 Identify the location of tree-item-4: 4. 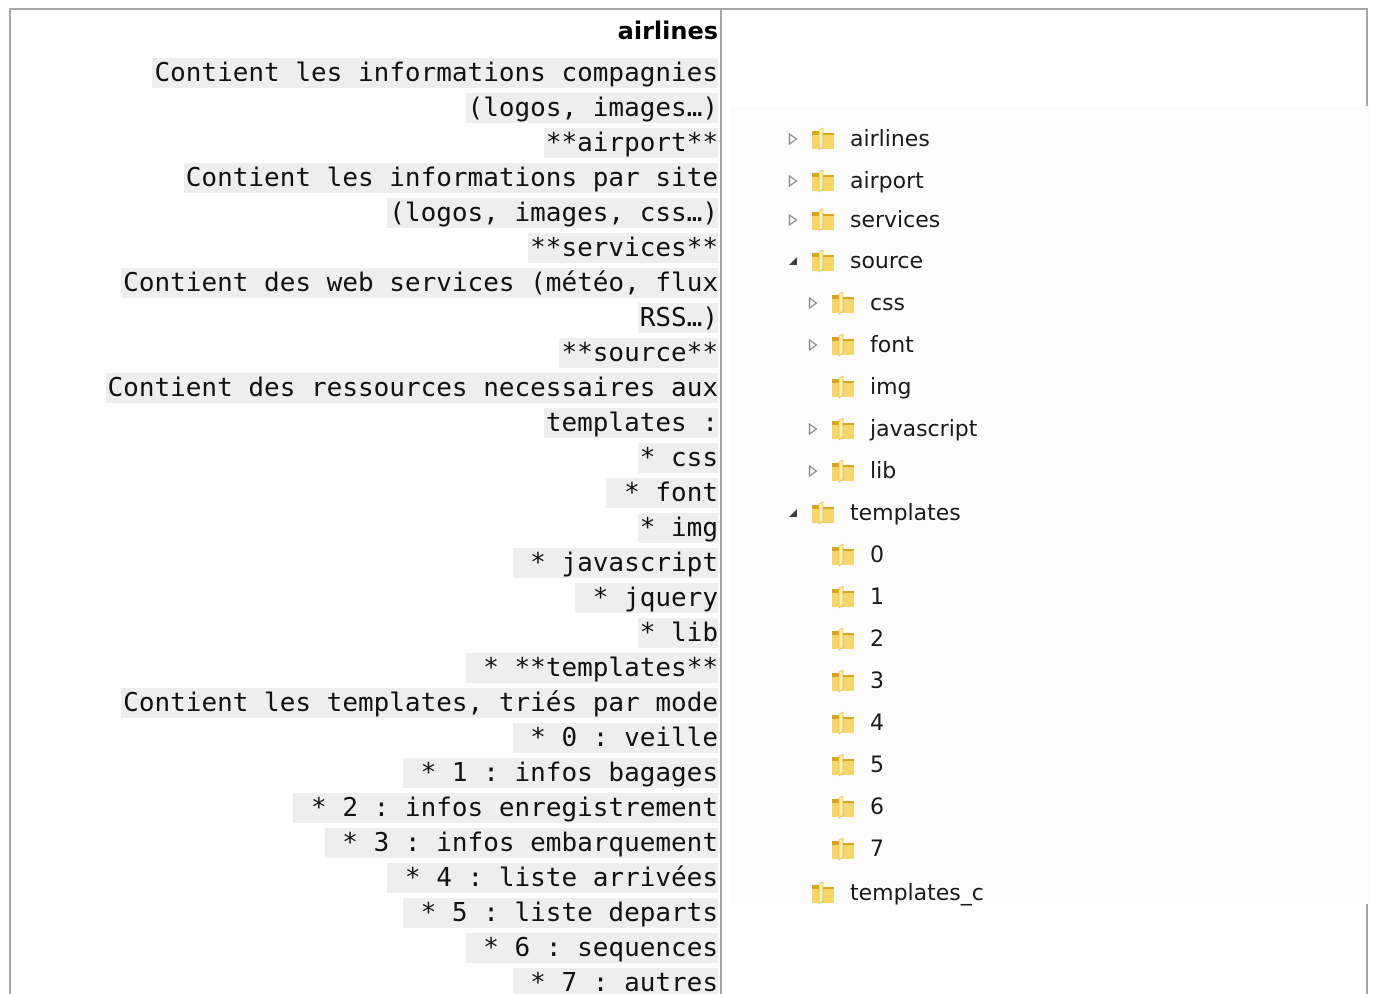
(845, 723).